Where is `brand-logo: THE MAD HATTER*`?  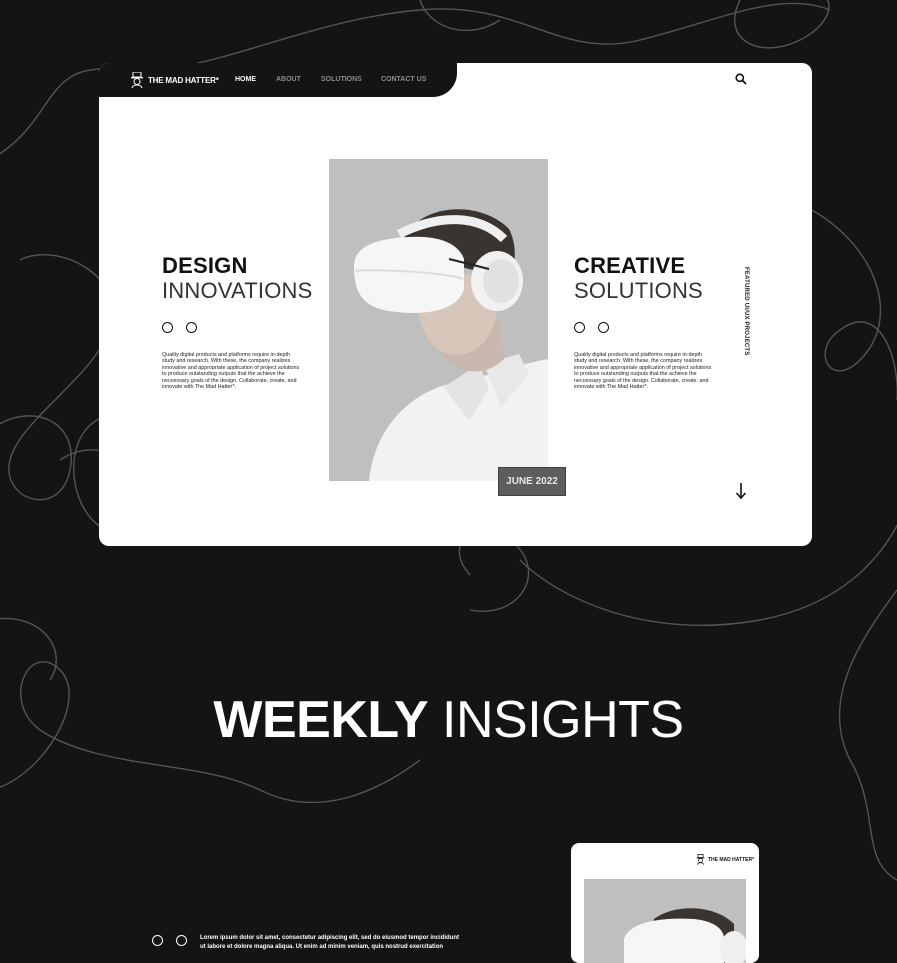
brand-logo: THE MAD HATTER* is located at coordinates (174, 80).